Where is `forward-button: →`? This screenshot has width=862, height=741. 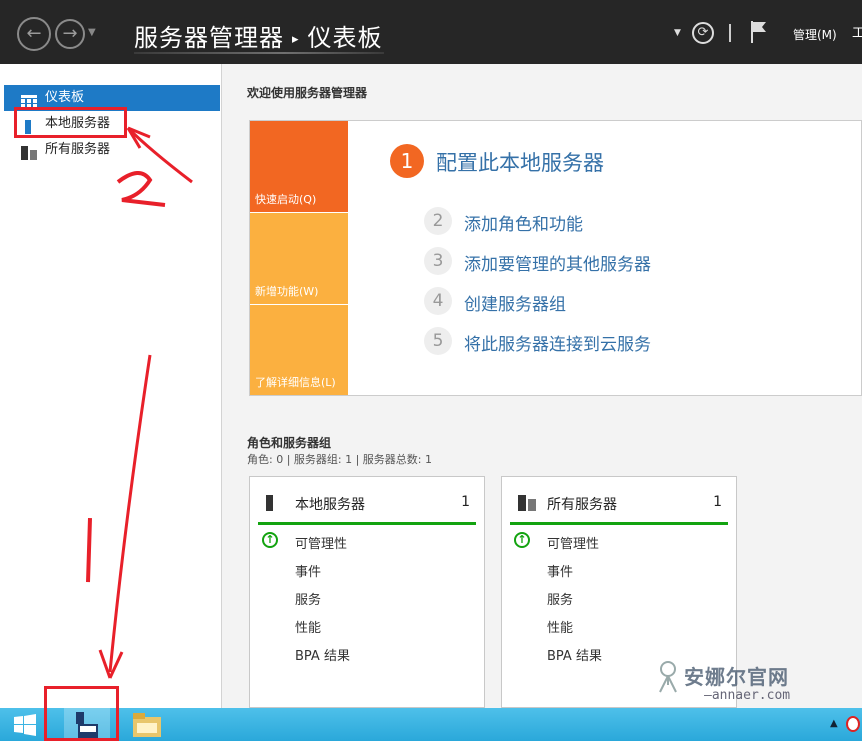 forward-button: → is located at coordinates (70, 34).